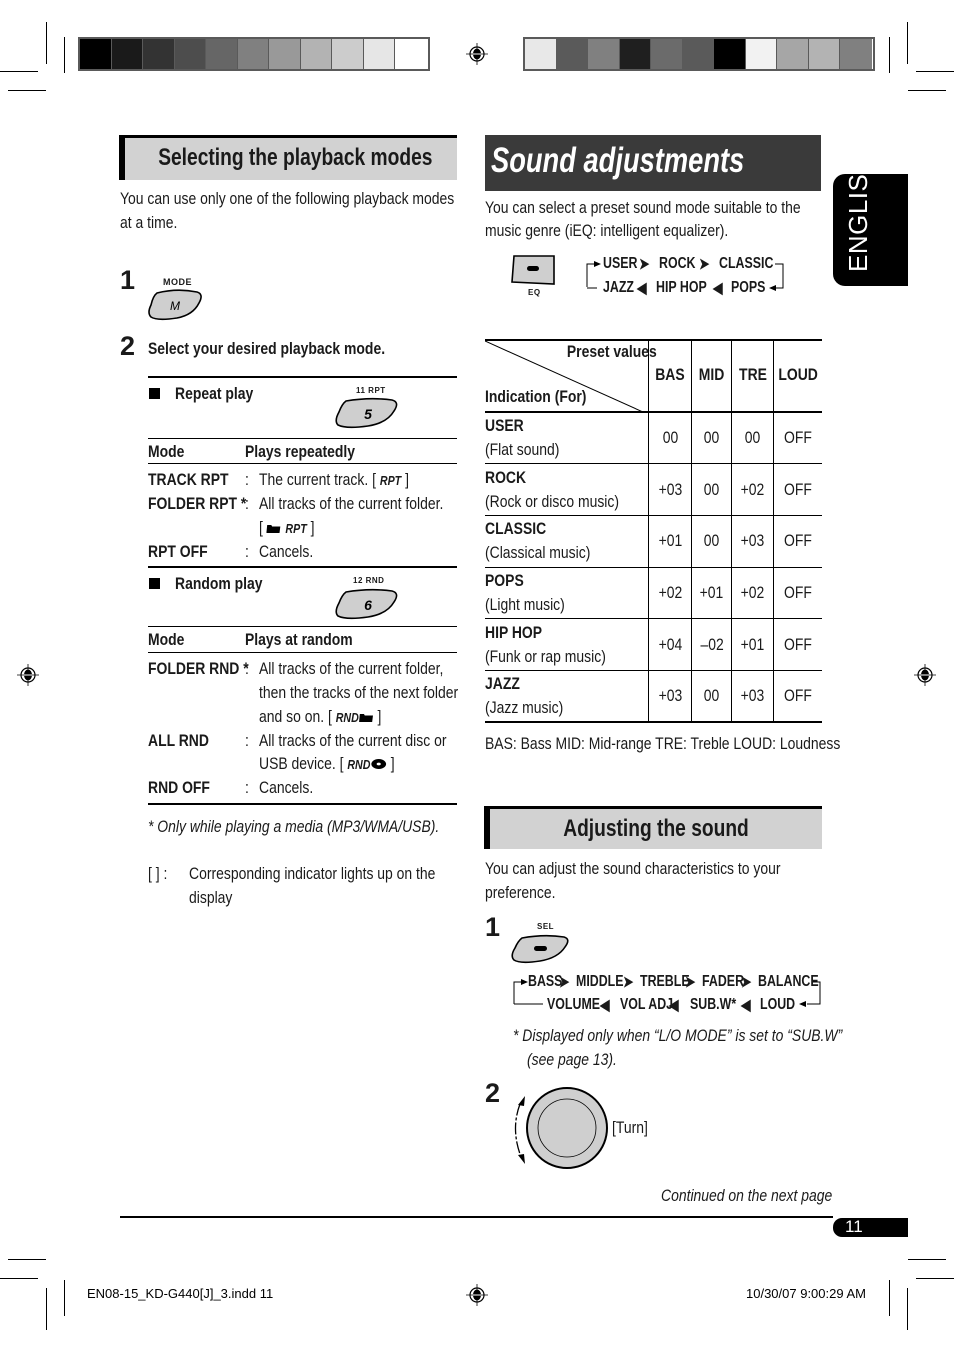 The image size is (954, 1352). What do you see at coordinates (670, 696) in the screenshot?
I see `preset-value: +03` at bounding box center [670, 696].